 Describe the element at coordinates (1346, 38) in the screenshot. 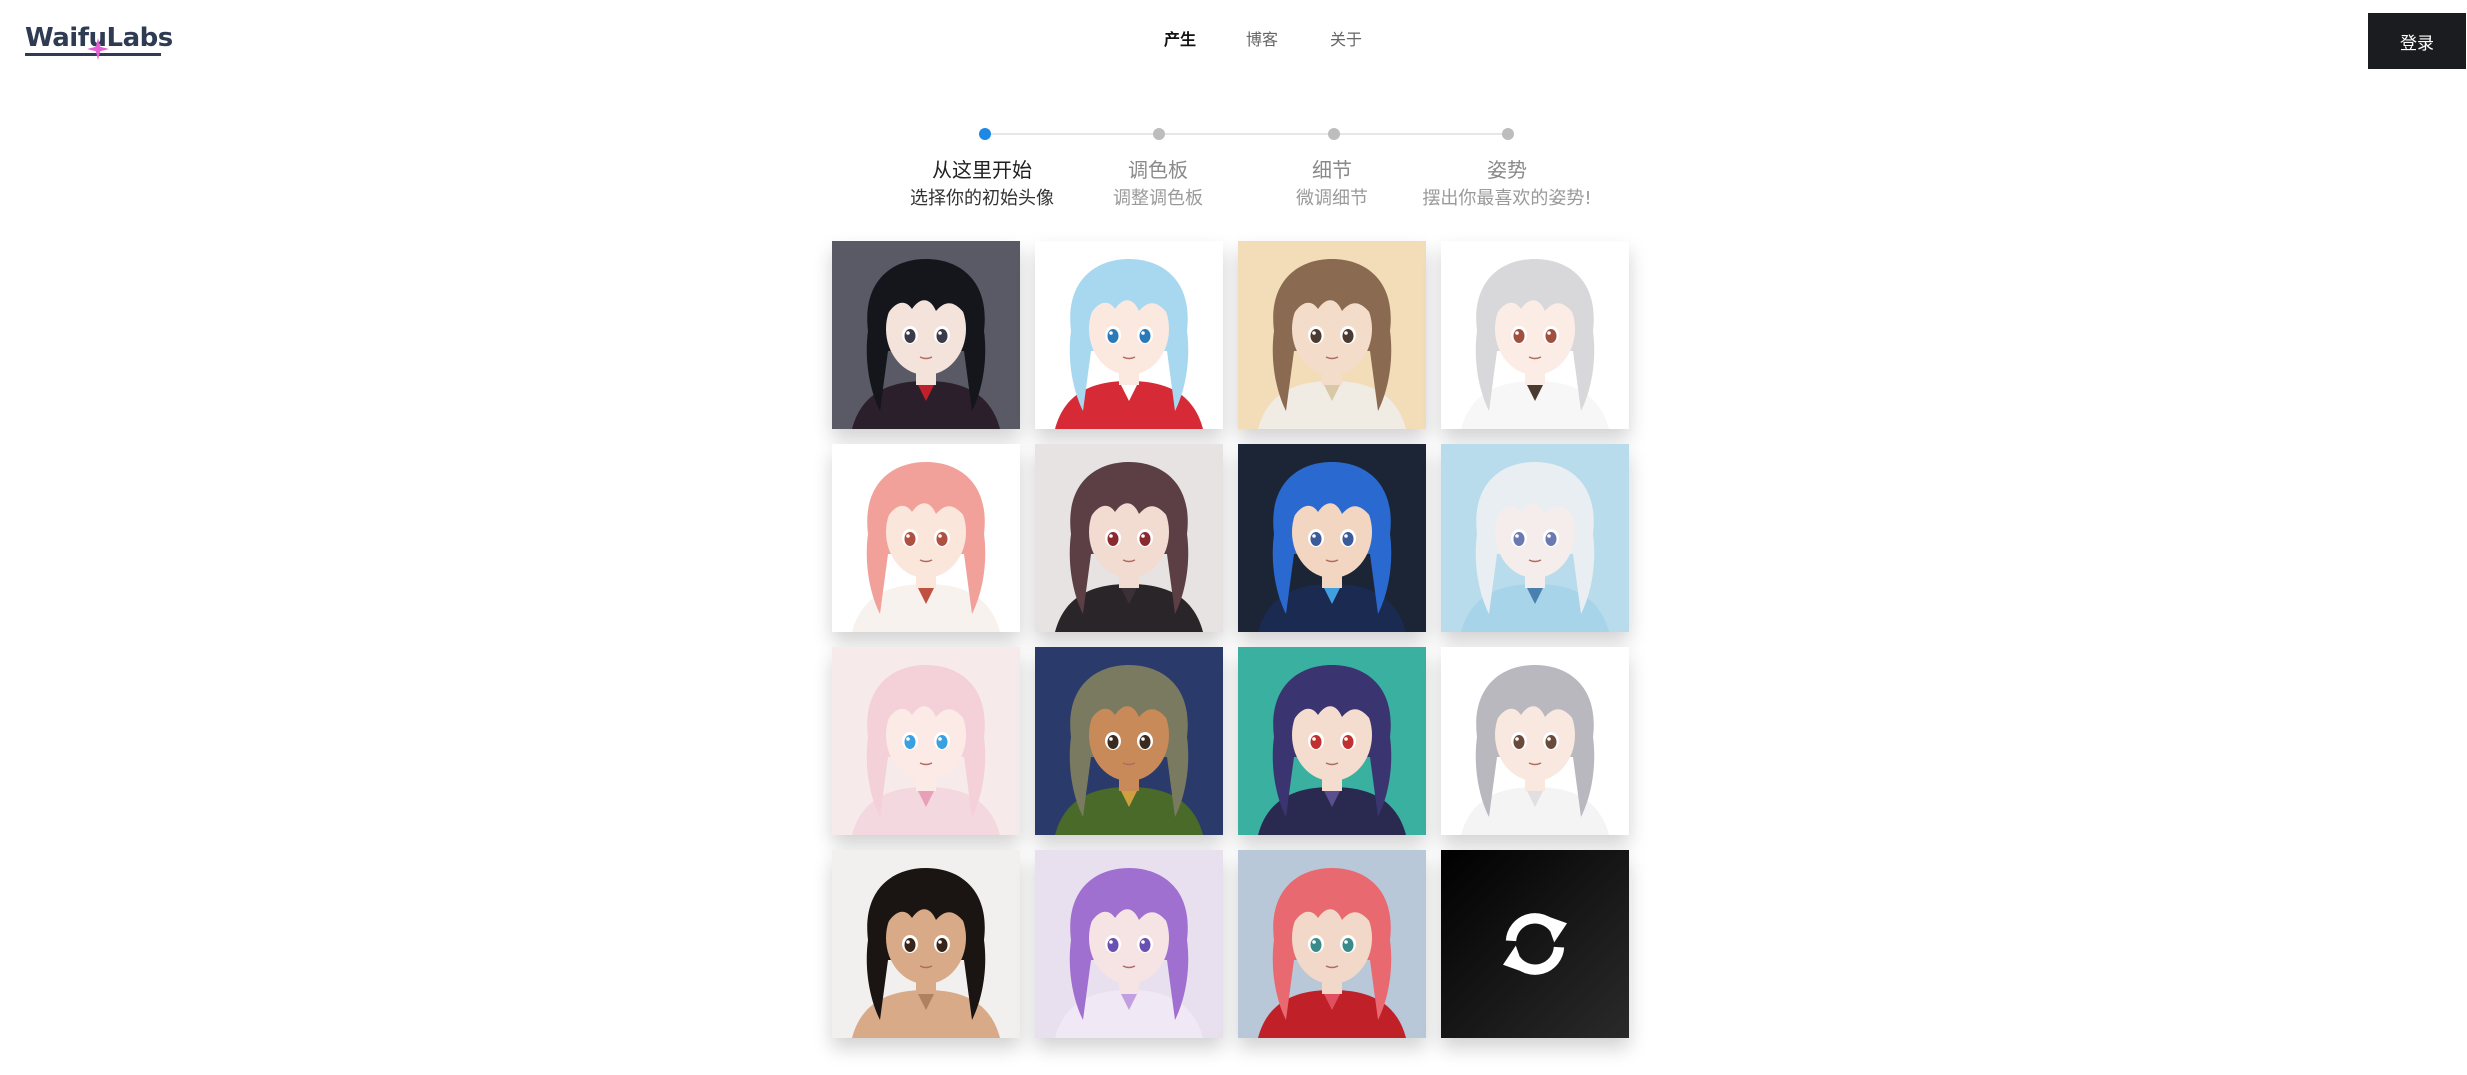

I see `nav-item-about: 关于` at that location.